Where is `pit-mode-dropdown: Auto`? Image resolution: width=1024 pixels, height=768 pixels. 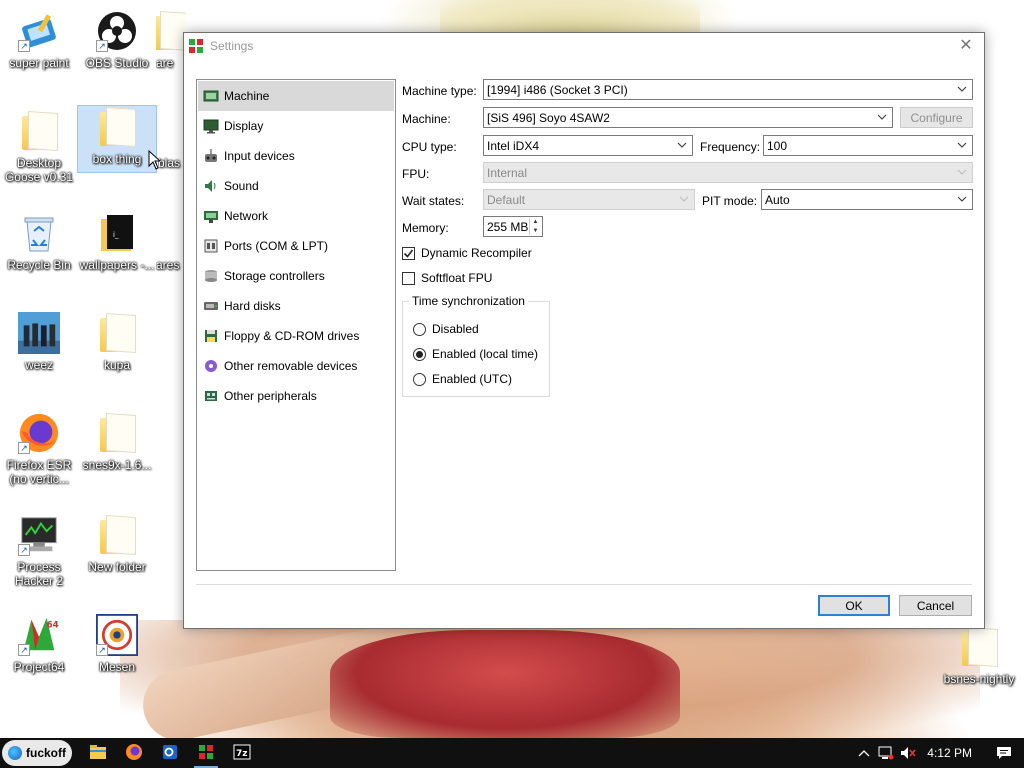 pit-mode-dropdown: Auto is located at coordinates (867, 199).